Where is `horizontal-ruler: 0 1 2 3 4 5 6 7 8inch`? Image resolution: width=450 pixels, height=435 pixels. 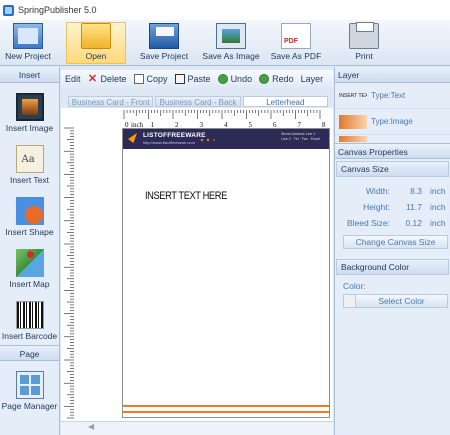
horizontal-ruler: 0 1 2 3 4 5 6 7 8inch is located at coordinates (224, 119).